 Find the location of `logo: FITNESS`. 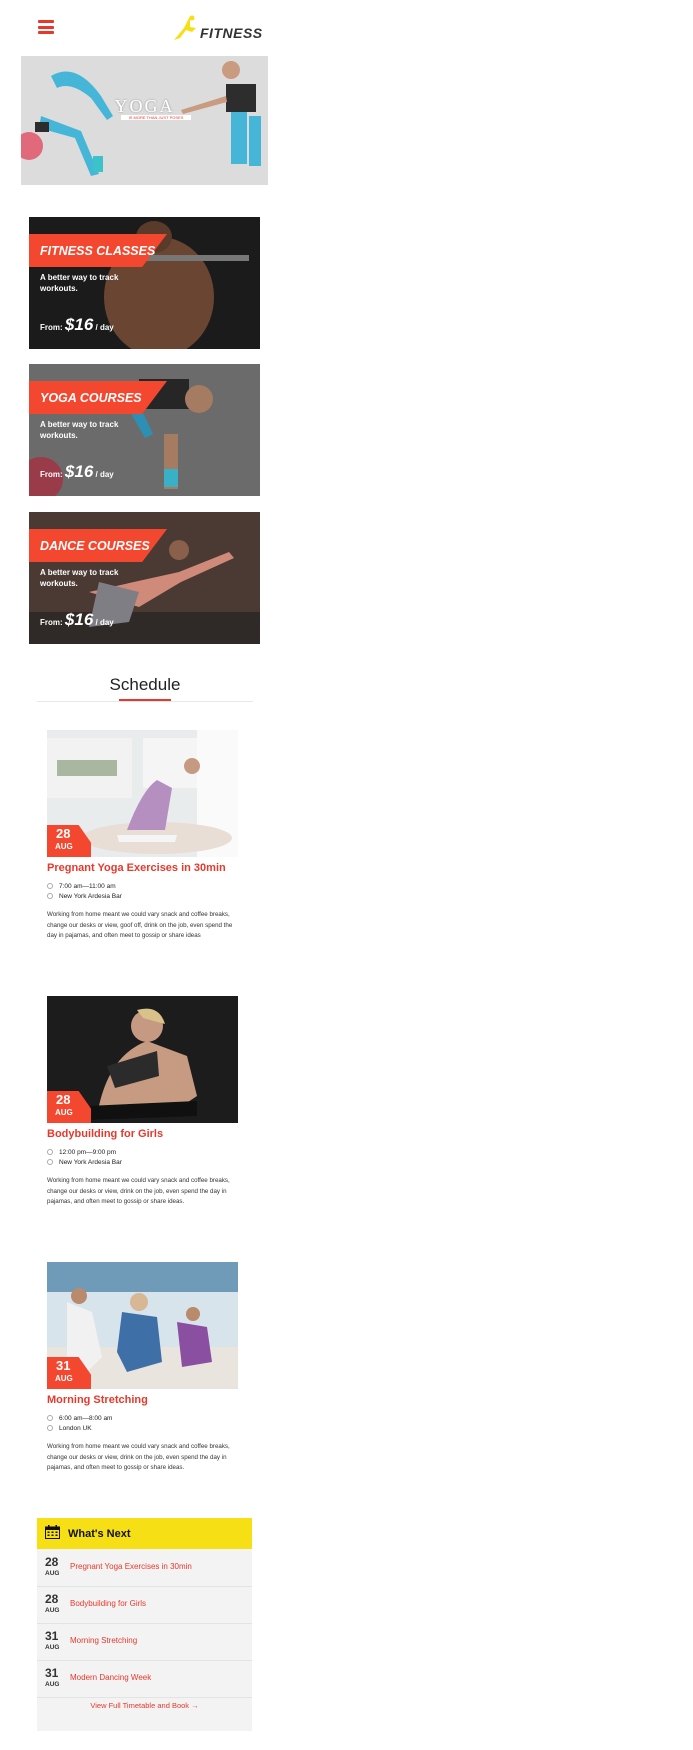

logo: FITNESS is located at coordinates (216, 29).